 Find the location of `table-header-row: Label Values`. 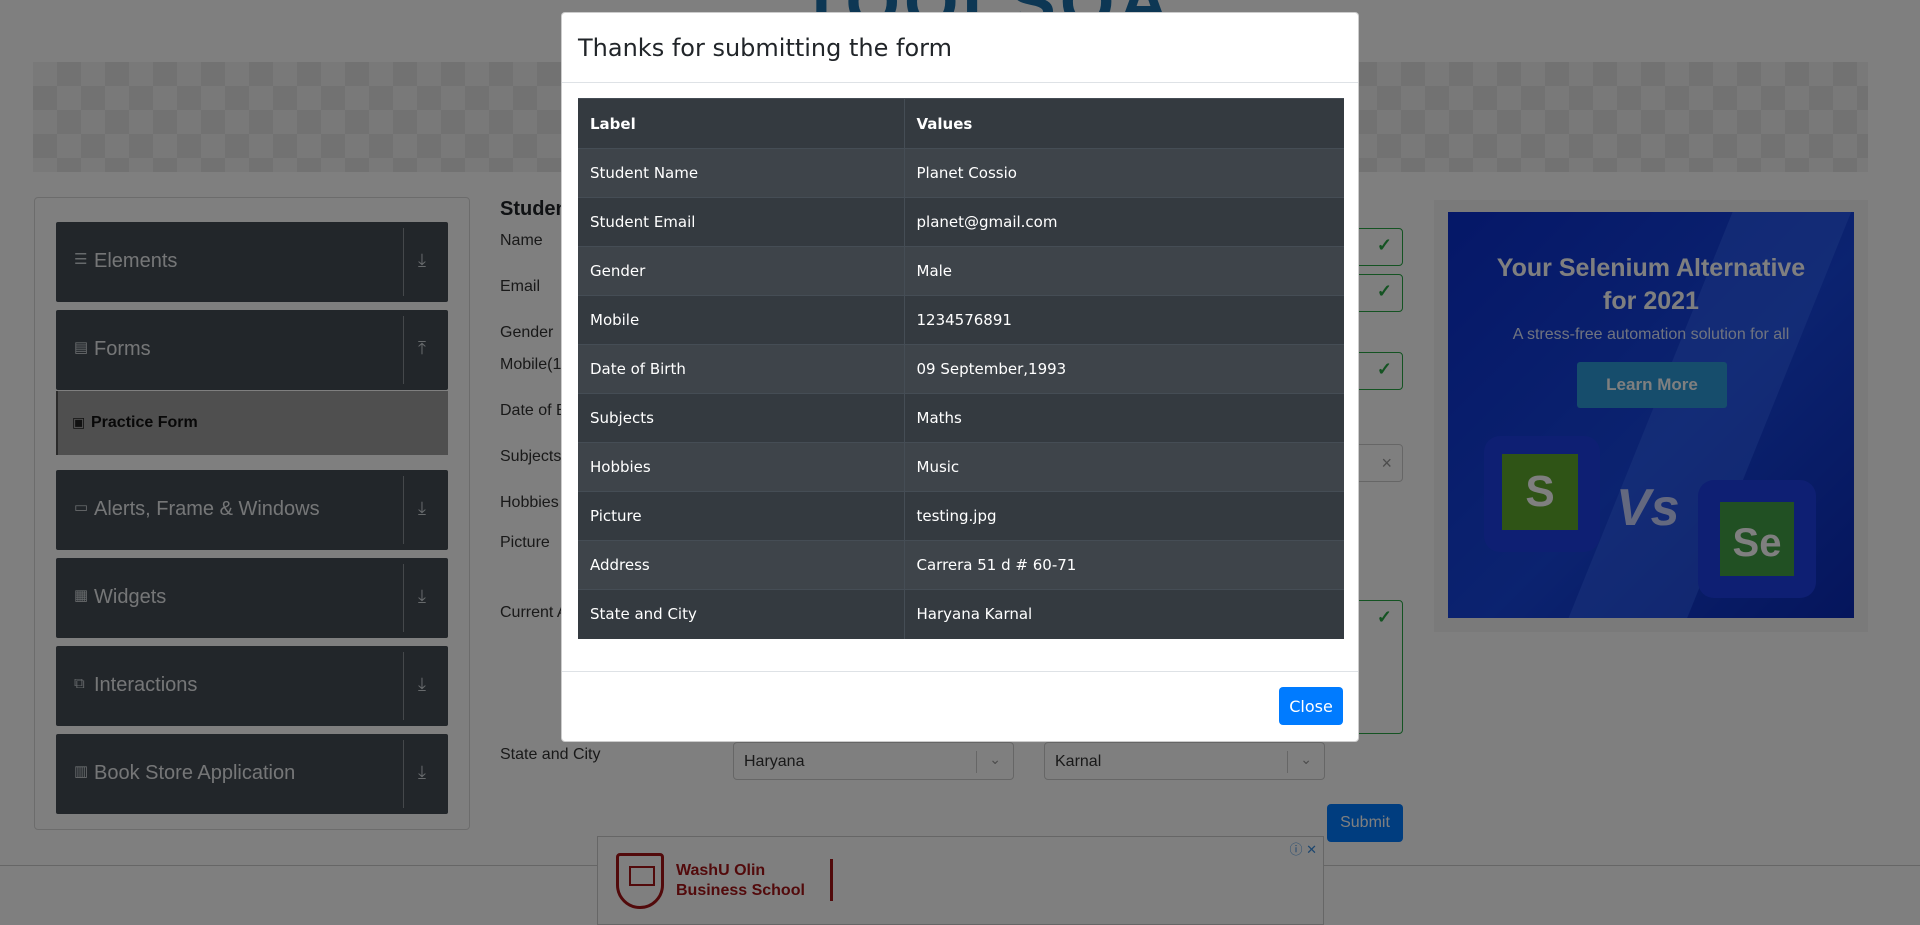

table-header-row: Label Values is located at coordinates (961, 123).